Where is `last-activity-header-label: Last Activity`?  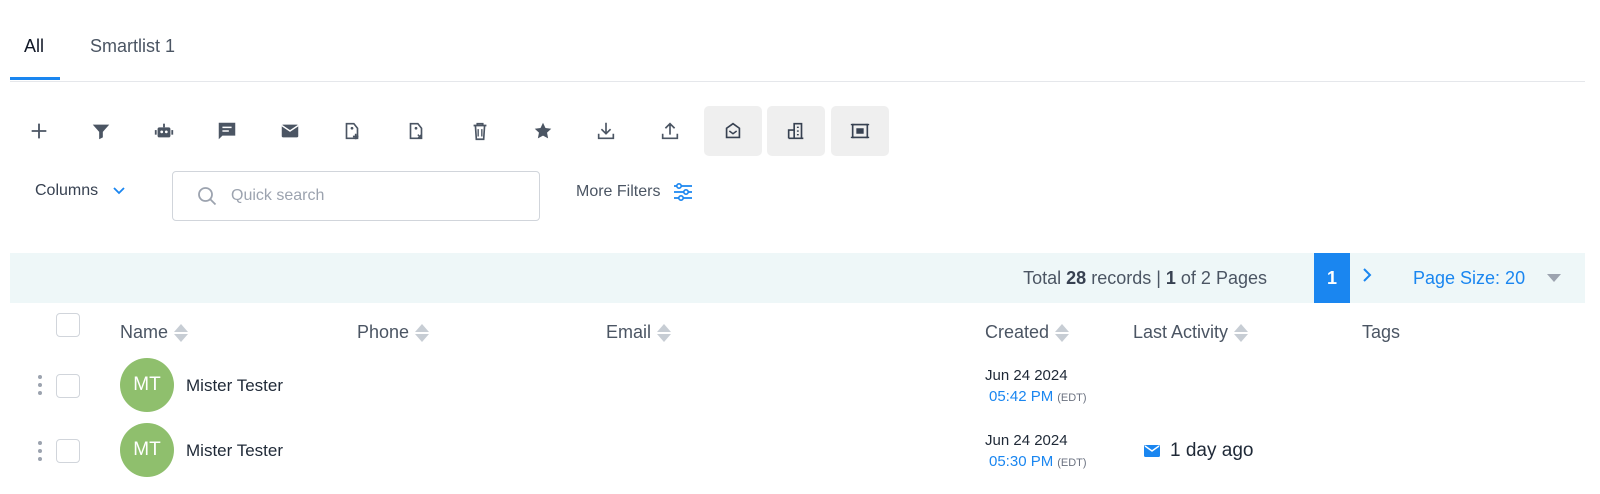 last-activity-header-label: Last Activity is located at coordinates (1181, 332).